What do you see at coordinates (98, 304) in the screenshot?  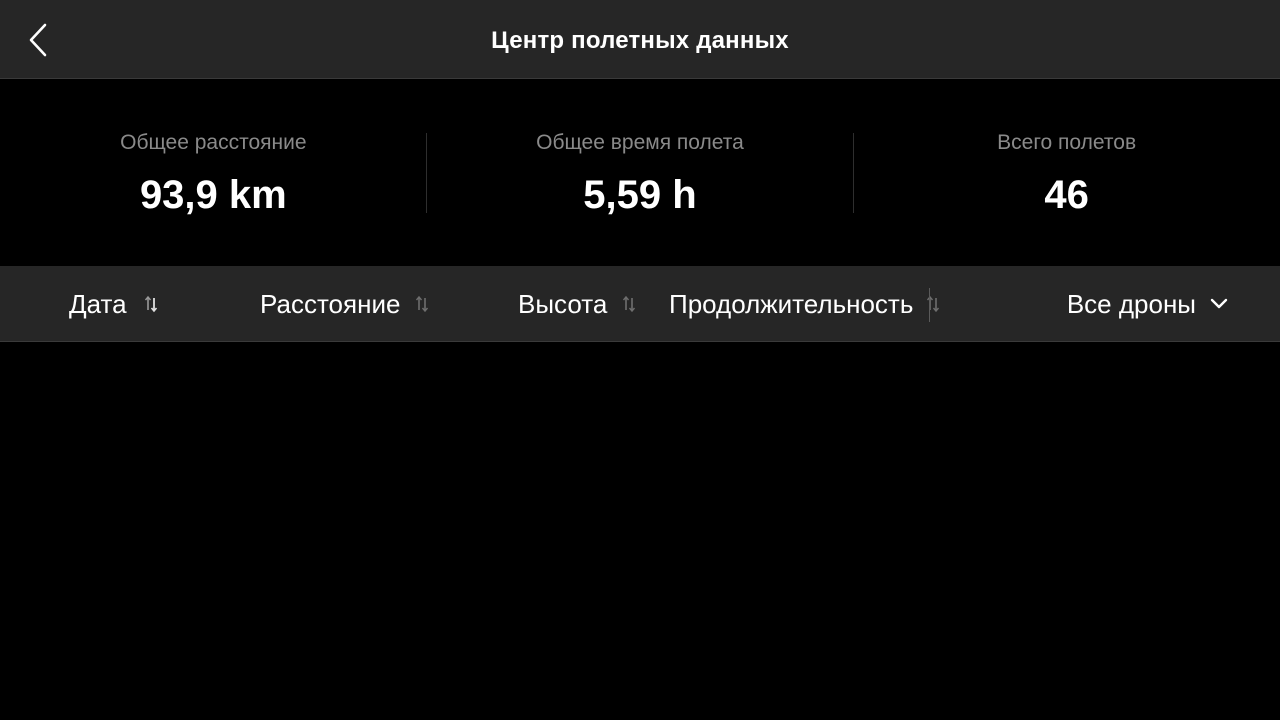 I see `sort-date-label: Дата` at bounding box center [98, 304].